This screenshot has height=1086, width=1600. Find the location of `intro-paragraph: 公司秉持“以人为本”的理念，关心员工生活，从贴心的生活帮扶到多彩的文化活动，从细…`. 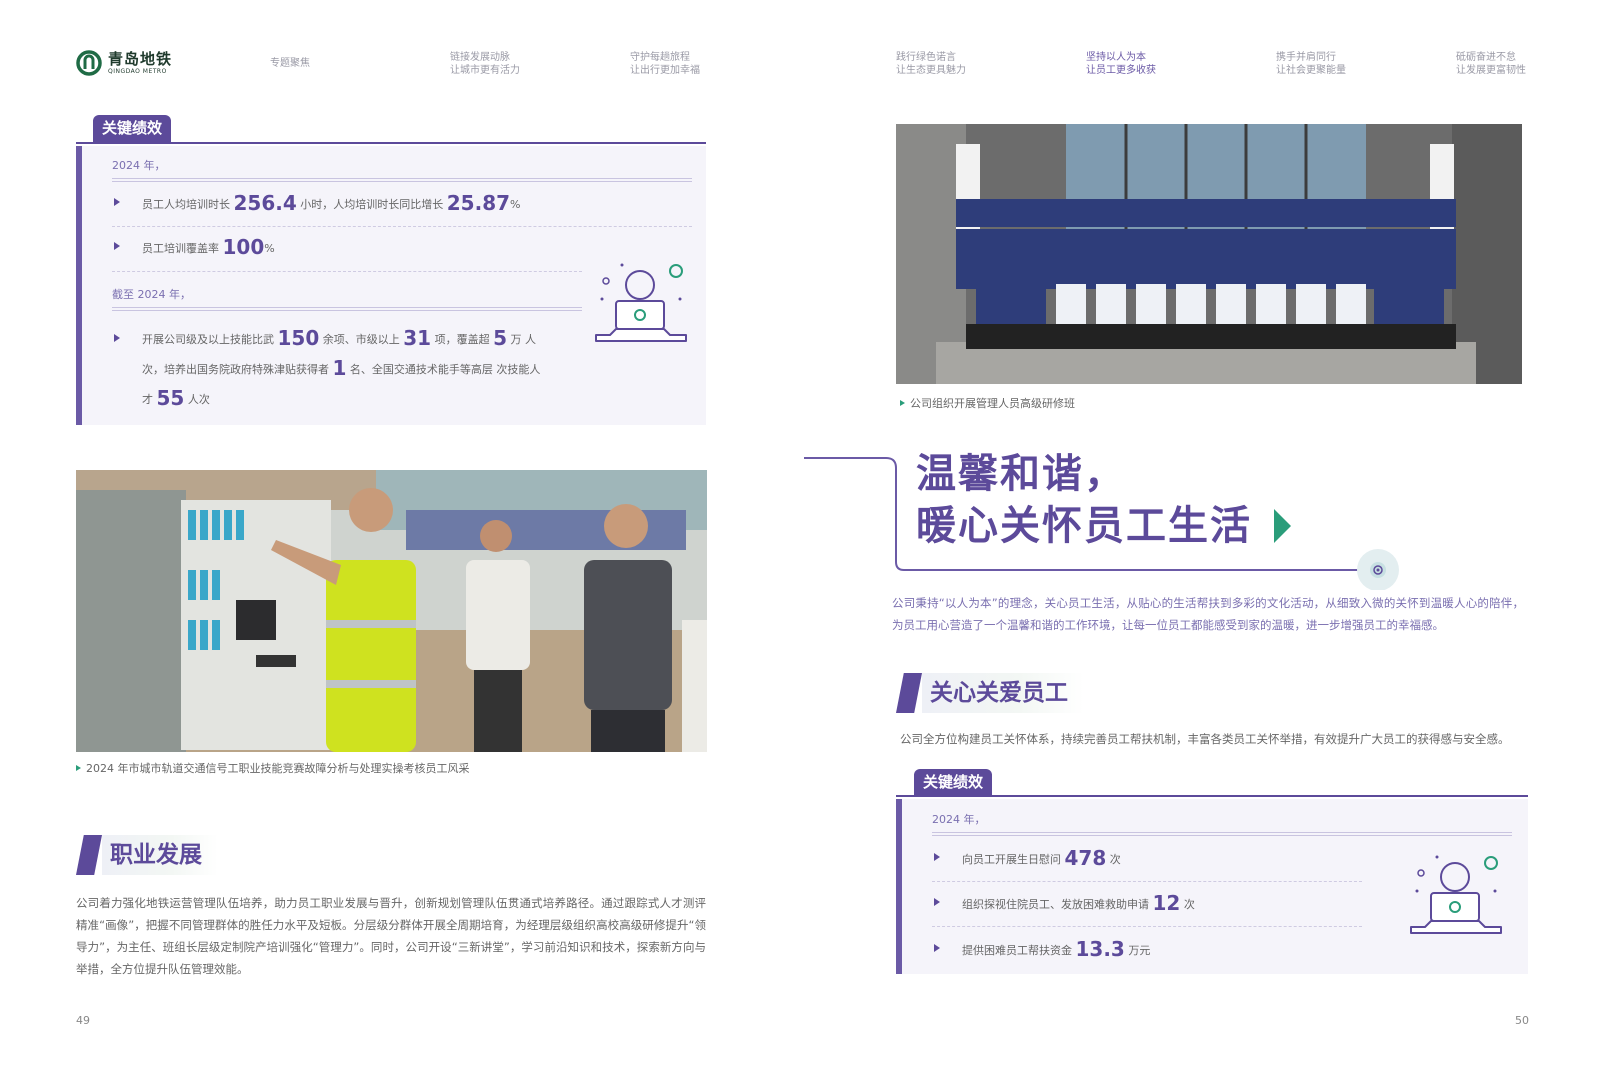

intro-paragraph: 公司秉持“以人为本”的理念，关心员工生活，从贴心的生活帮扶到多彩的文化活动，从细… is located at coordinates (1208, 614).